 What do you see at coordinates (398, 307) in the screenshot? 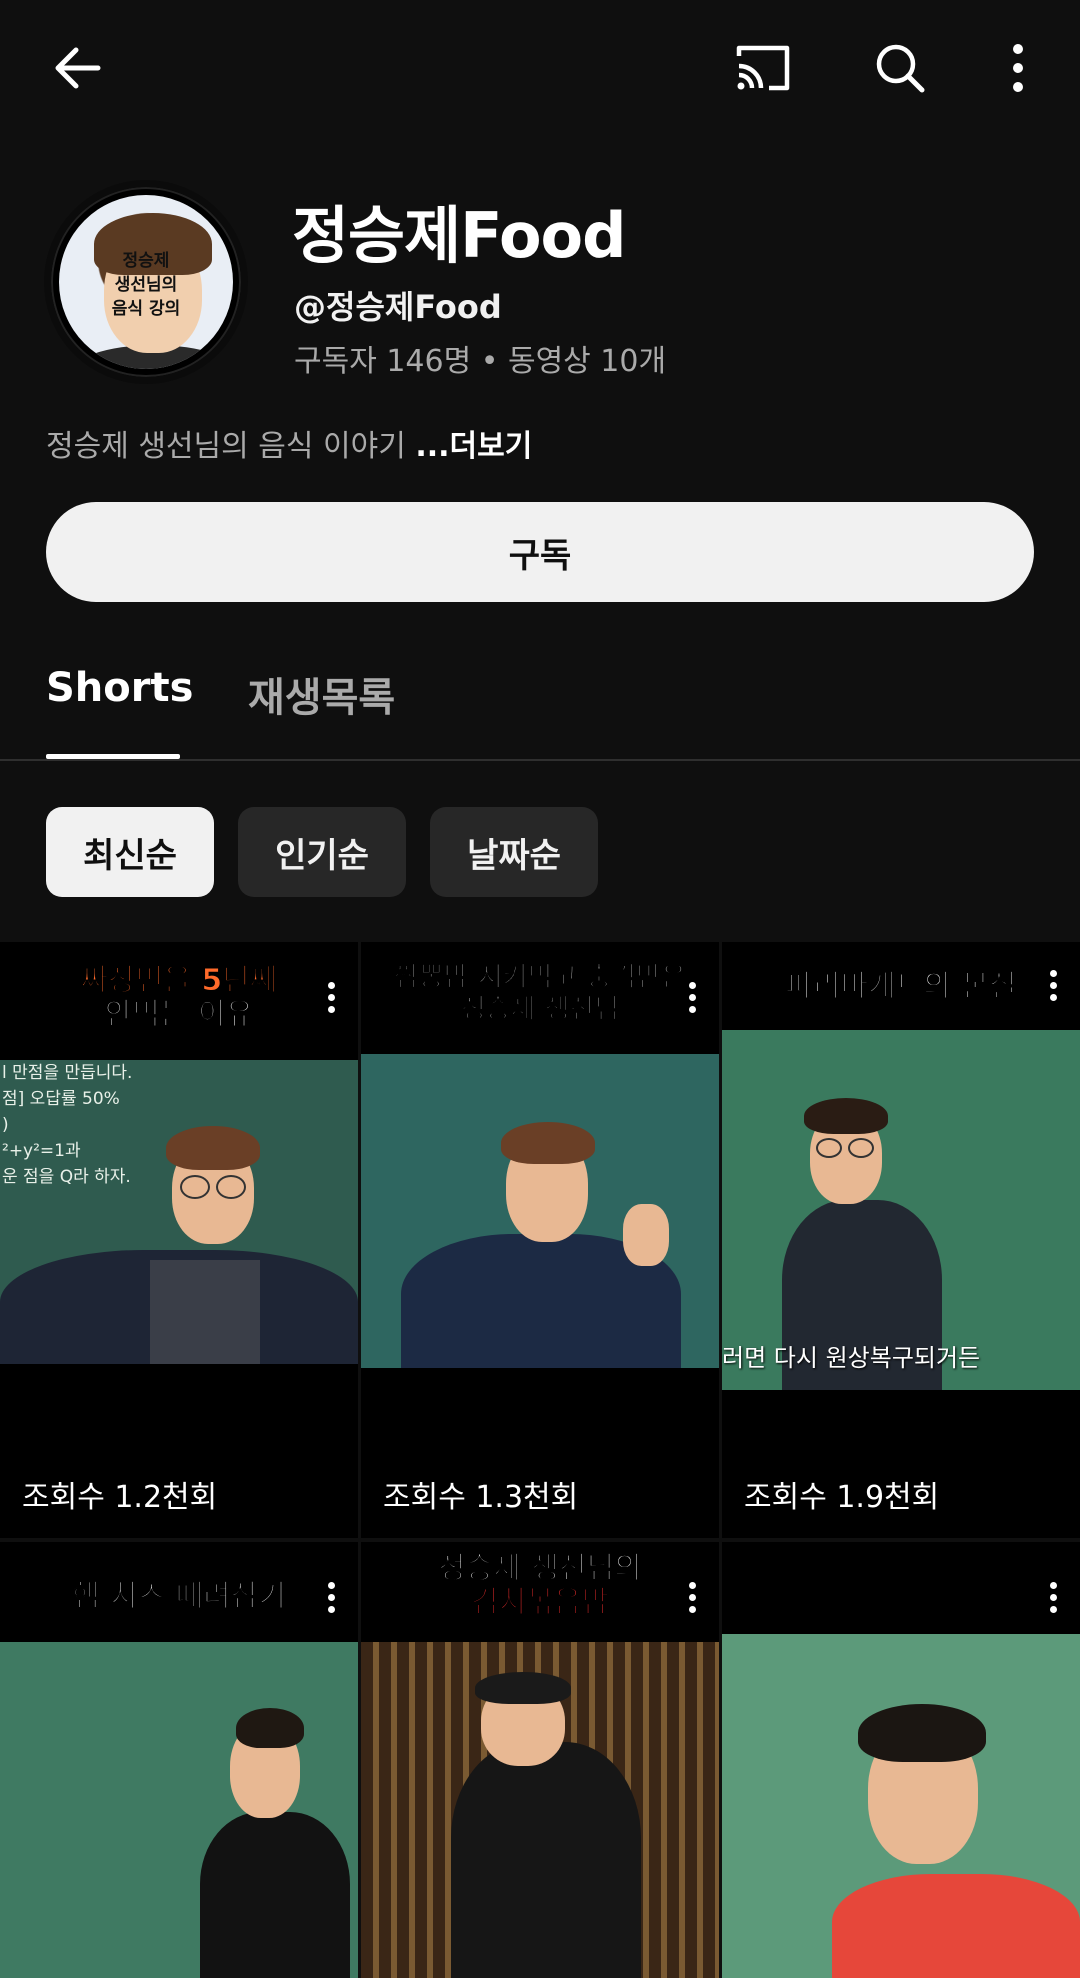
I see `channel-handle: @정승제Food` at bounding box center [398, 307].